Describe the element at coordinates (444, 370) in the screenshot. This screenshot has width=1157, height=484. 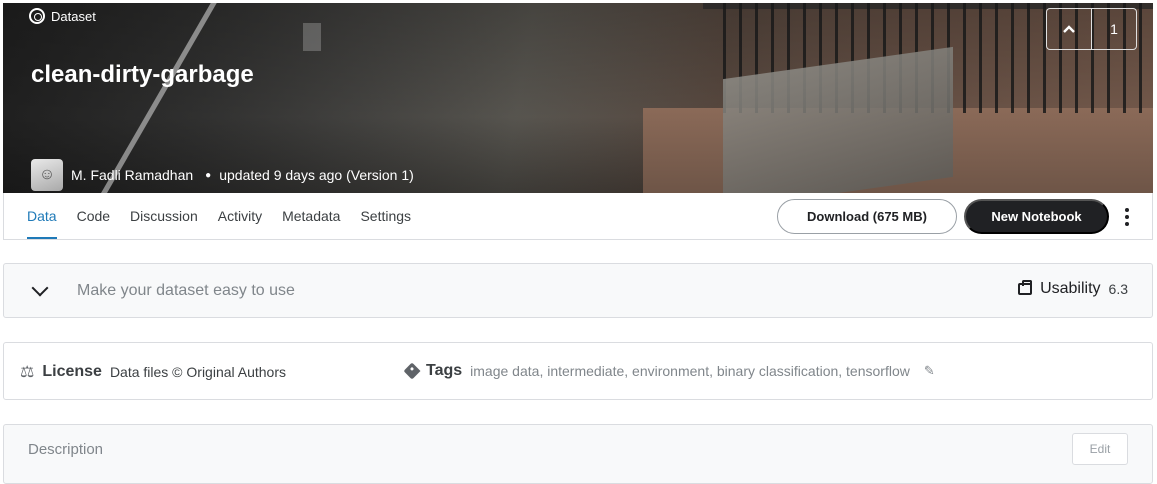
I see `tags-label: Tags` at that location.